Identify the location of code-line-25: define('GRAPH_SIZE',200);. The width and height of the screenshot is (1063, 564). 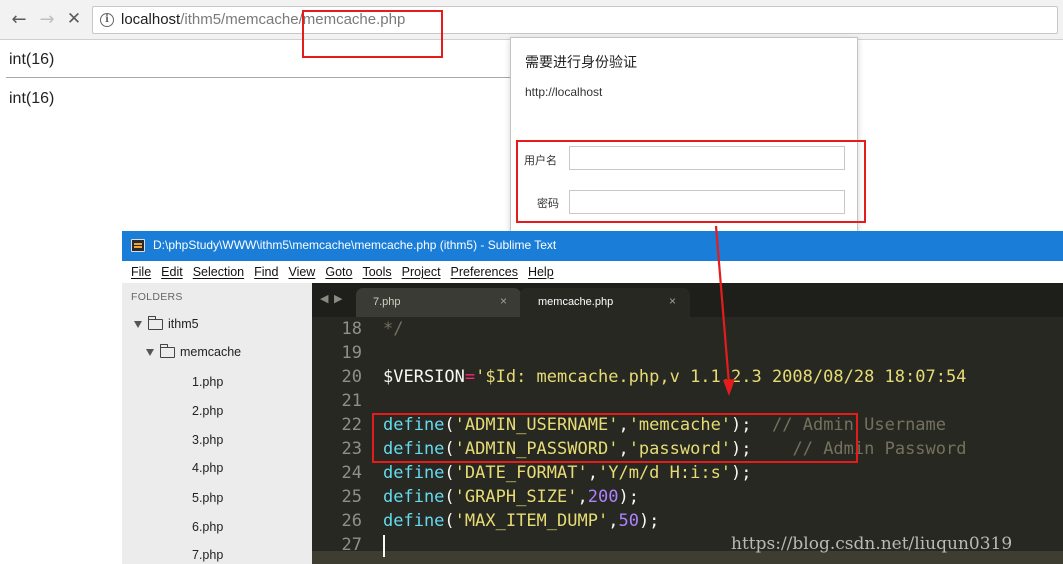
(511, 497).